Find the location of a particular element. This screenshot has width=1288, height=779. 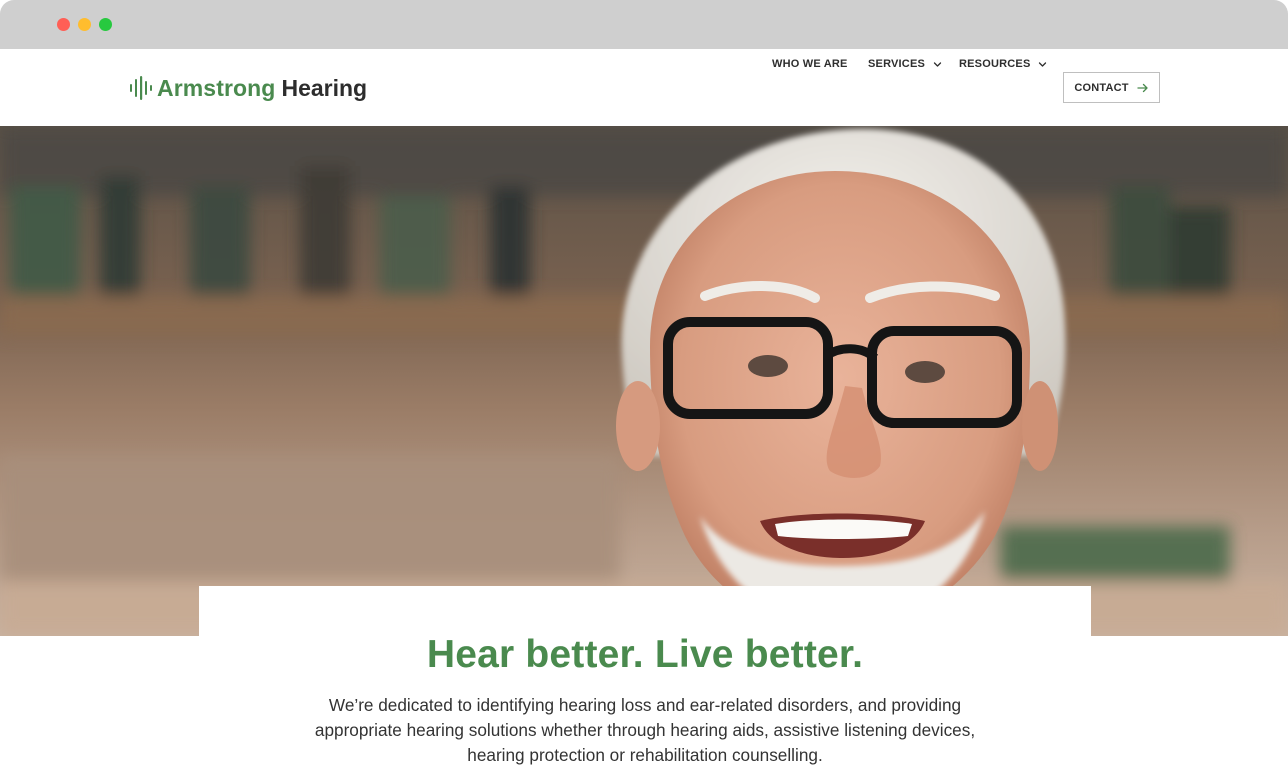

nav-item-who-we-are: WHO WE ARE is located at coordinates (810, 64).